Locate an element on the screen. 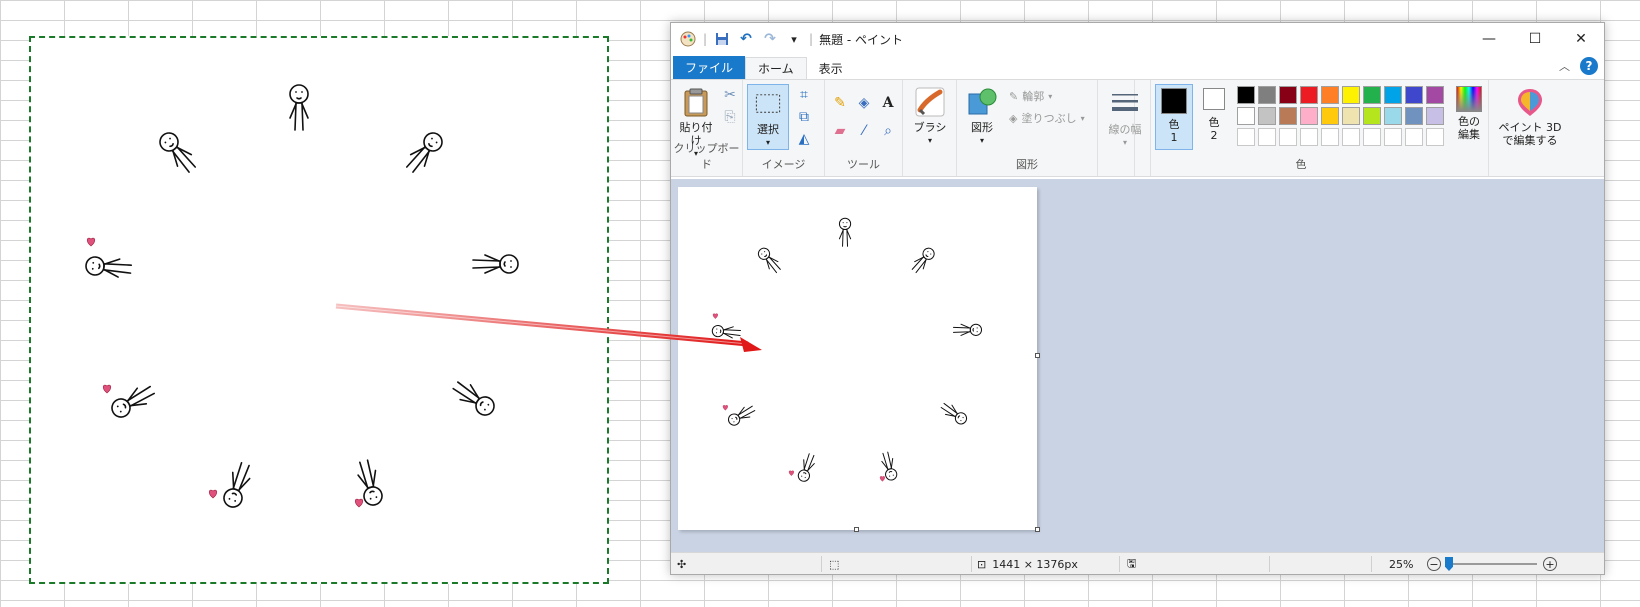  color-picker-icon: ⁄ is located at coordinates (864, 131).